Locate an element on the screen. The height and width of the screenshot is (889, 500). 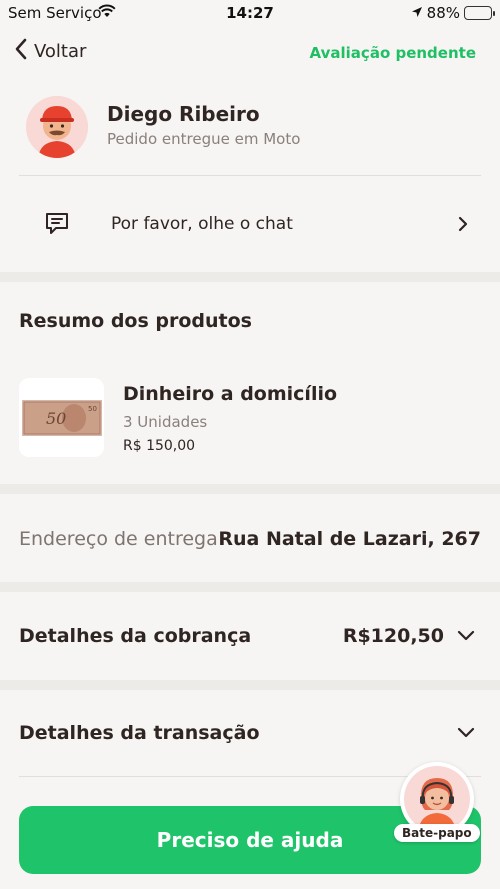
delivery-method: Pedido entregue em Moto is located at coordinates (204, 139).